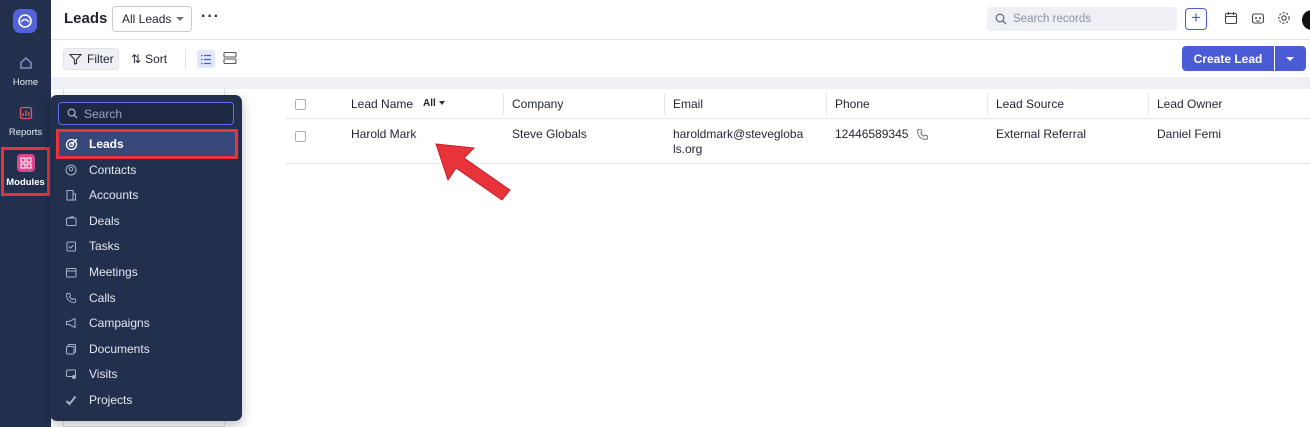  What do you see at coordinates (25, 132) in the screenshot?
I see `rail-reports-label: Reports` at bounding box center [25, 132].